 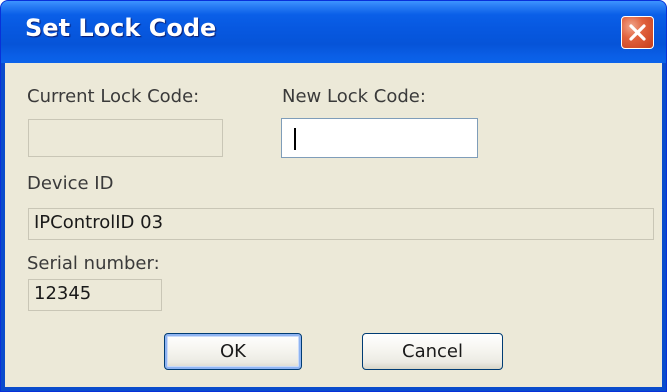 I want to click on serial-number-label: Serial number:, so click(x=93, y=263).